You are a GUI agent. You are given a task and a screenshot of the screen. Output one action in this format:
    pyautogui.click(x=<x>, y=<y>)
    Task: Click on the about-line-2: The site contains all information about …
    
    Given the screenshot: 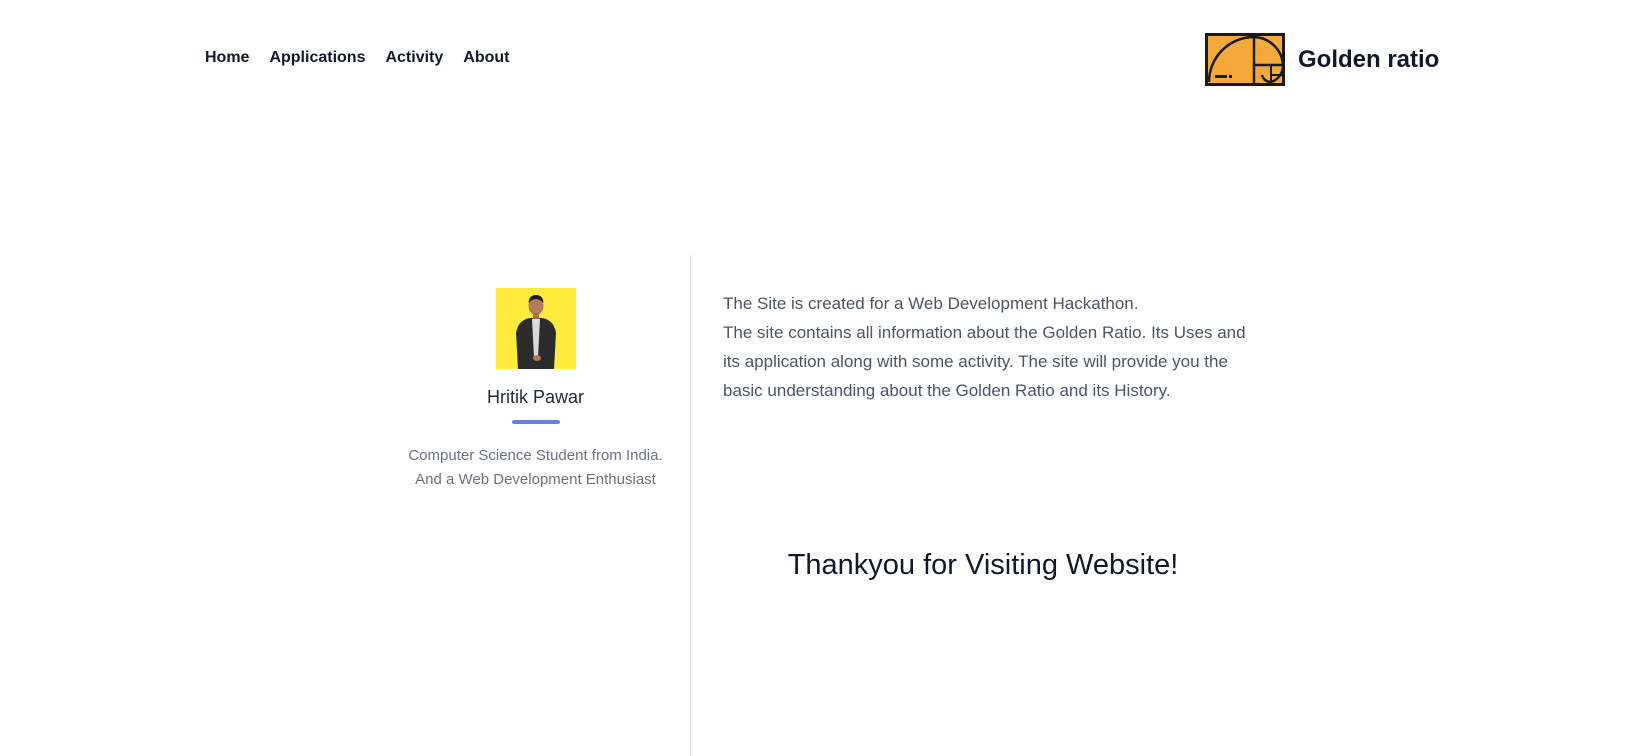 What is the action you would take?
    pyautogui.click(x=984, y=361)
    